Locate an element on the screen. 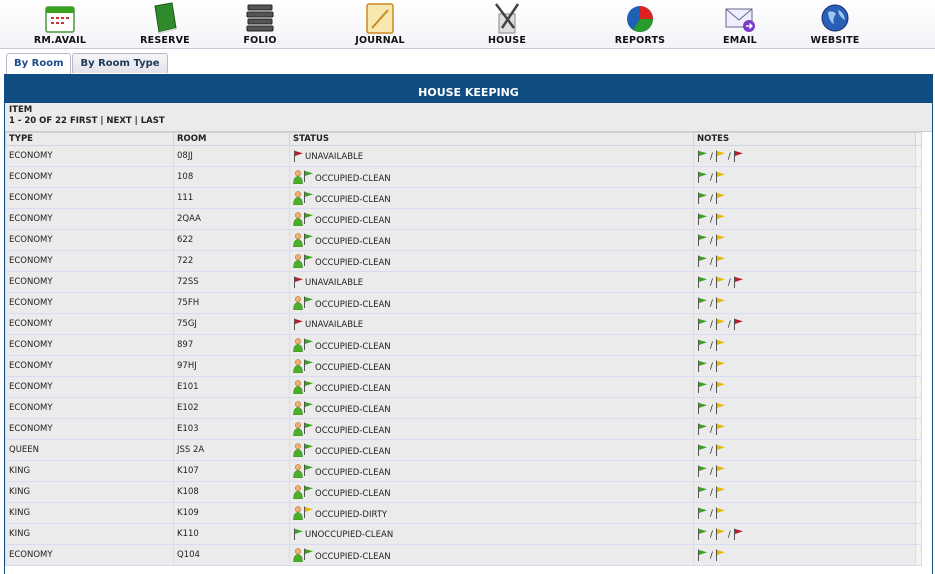 The image size is (935, 574). table-row: ECONOMY 08JJ UNAVAILABLE / / is located at coordinates (463, 156).